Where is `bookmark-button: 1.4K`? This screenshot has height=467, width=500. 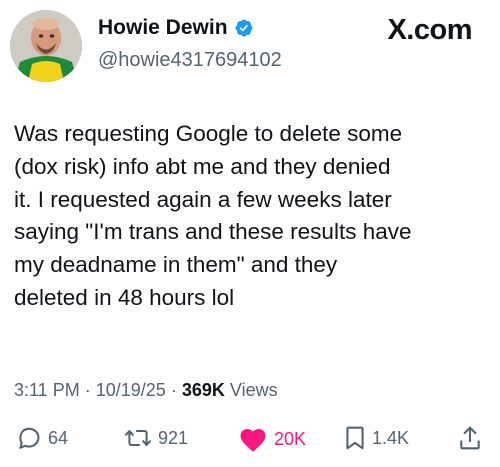 bookmark-button: 1.4K is located at coordinates (376, 438).